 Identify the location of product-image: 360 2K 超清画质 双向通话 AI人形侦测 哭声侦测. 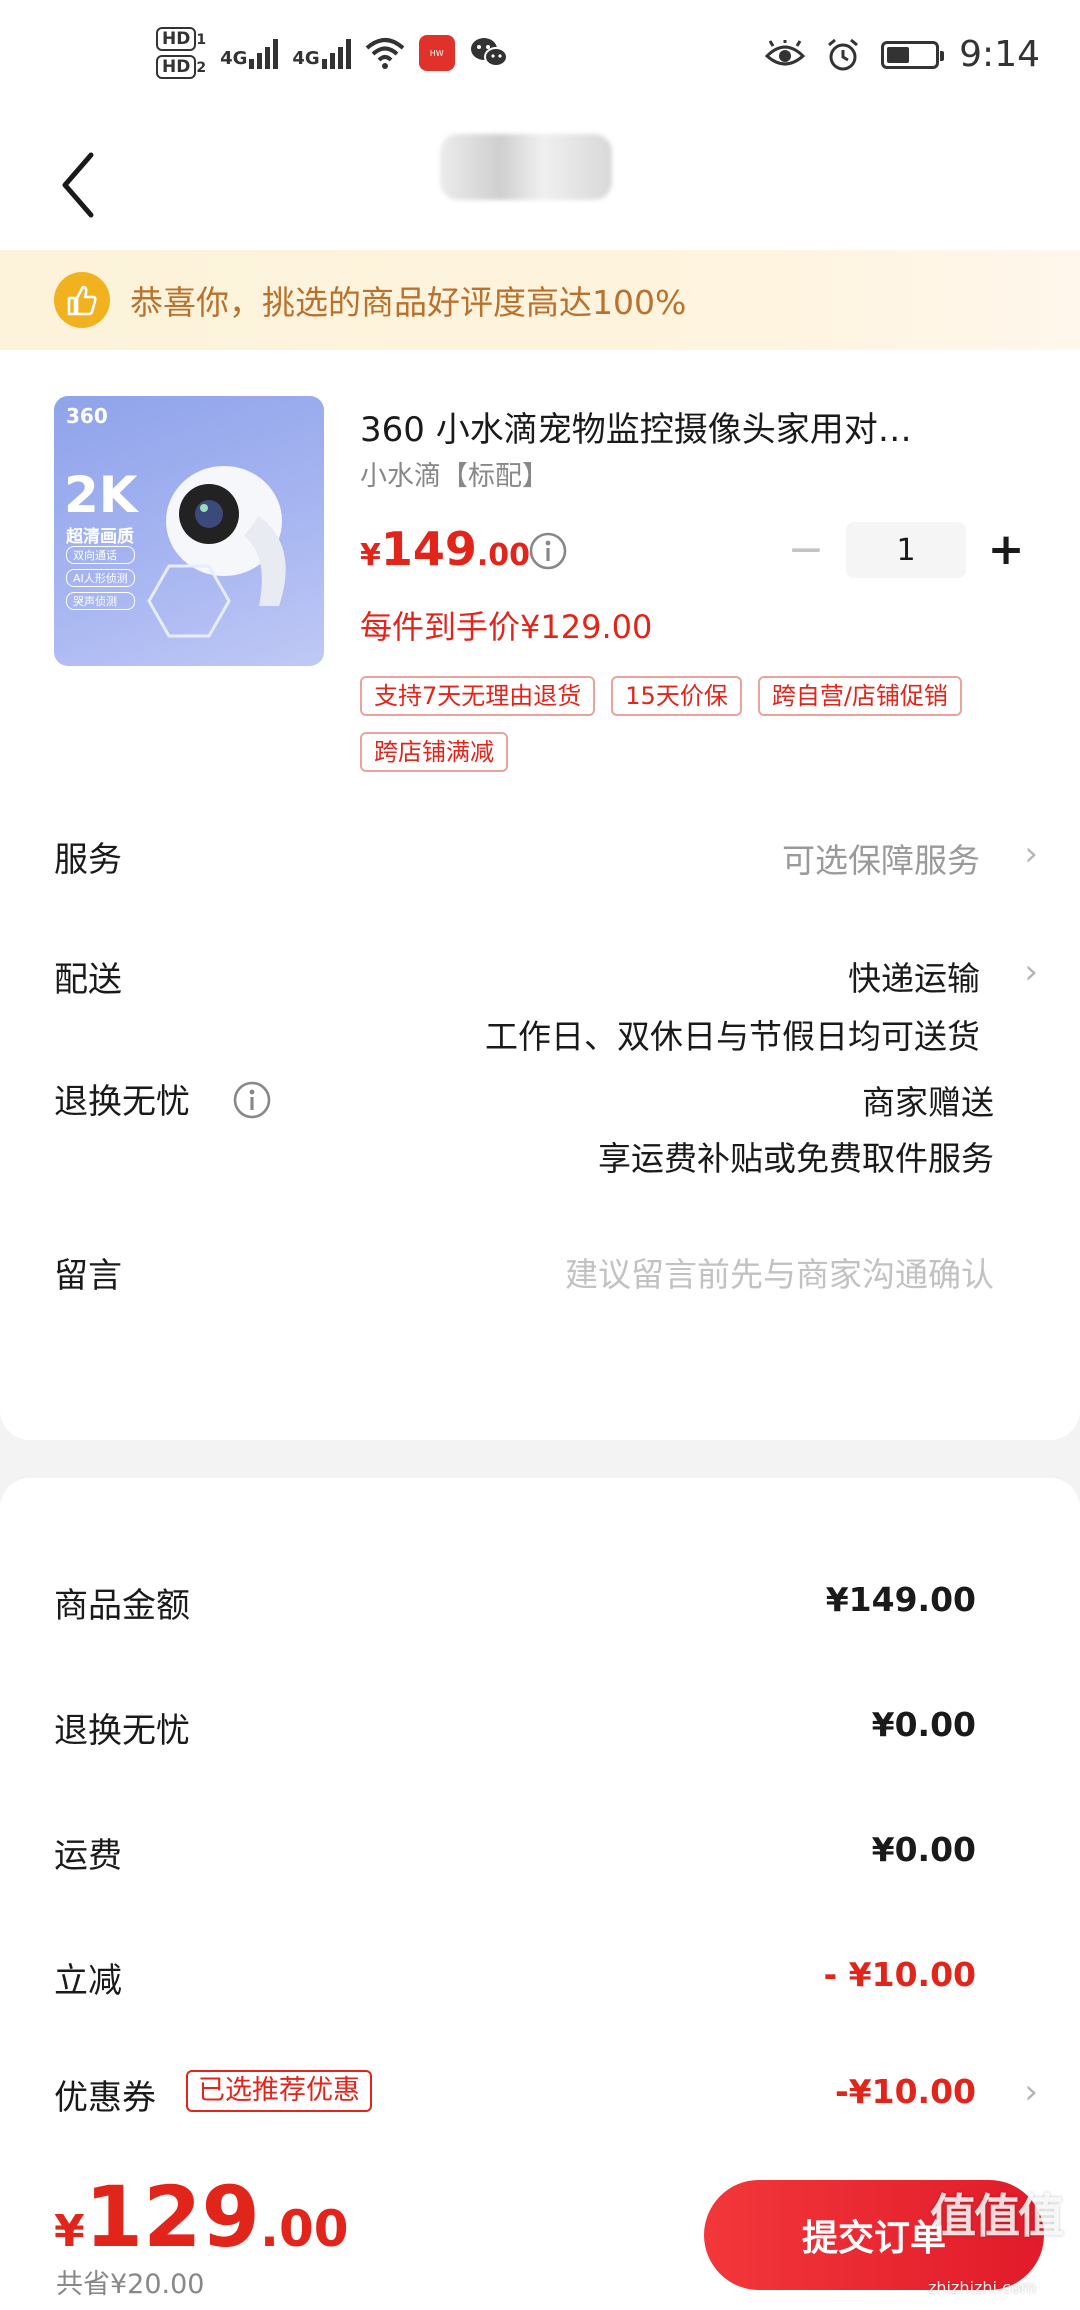
(189, 531).